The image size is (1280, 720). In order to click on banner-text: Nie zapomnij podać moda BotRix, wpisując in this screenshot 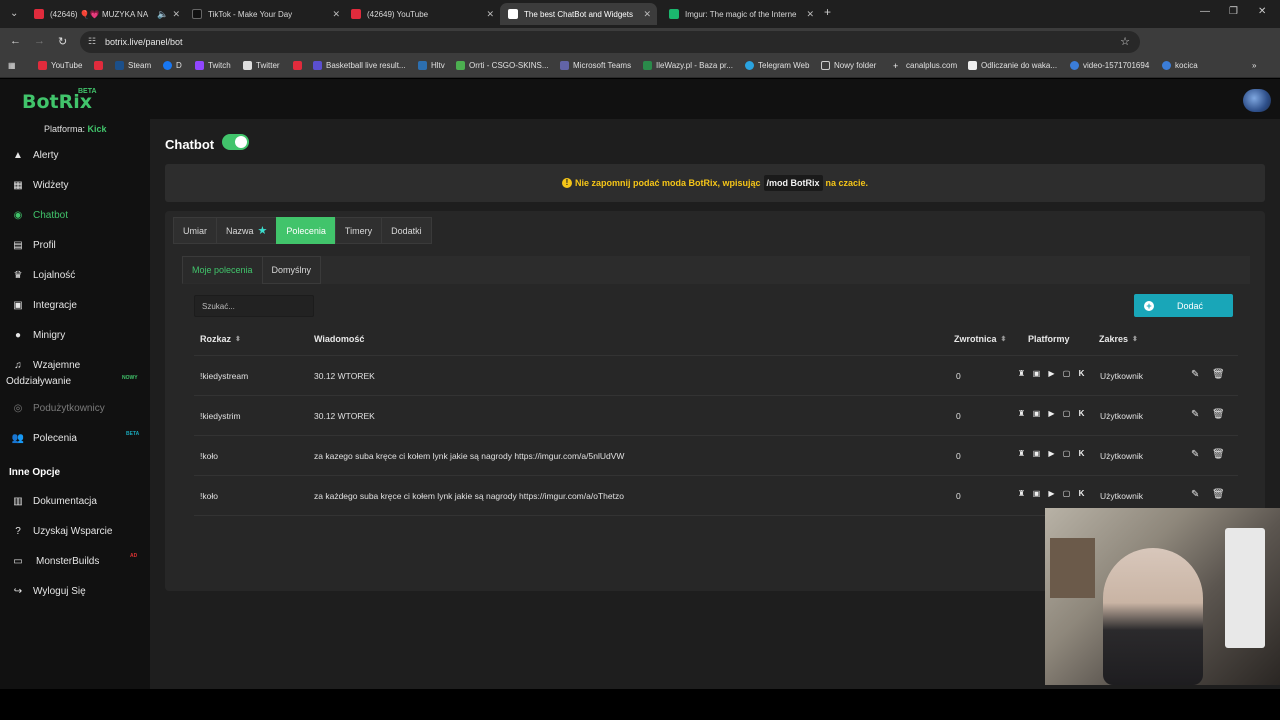, I will do `click(667, 183)`.